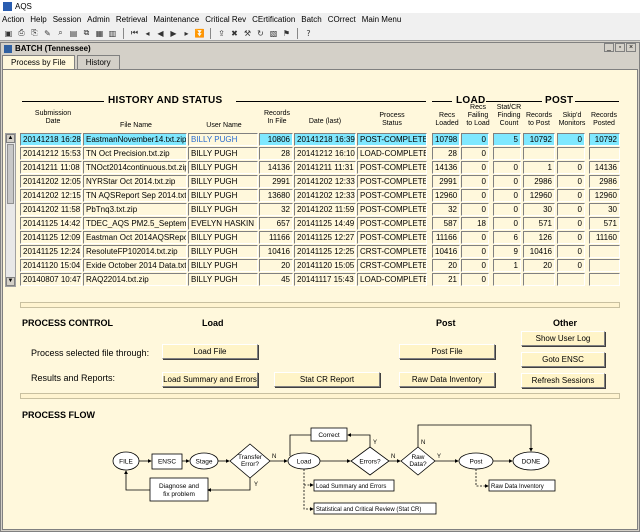  Describe the element at coordinates (247, 33) in the screenshot. I see `tools-icon: ⚒` at that location.